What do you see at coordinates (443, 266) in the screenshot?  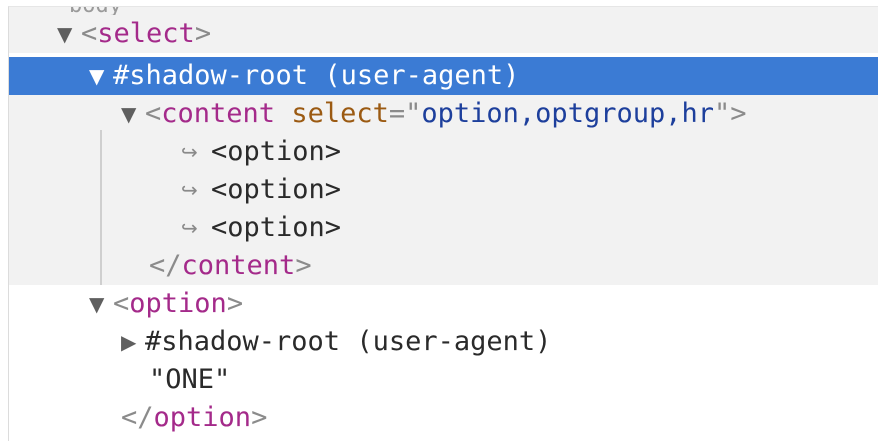 I see `node-content-close: </content >` at bounding box center [443, 266].